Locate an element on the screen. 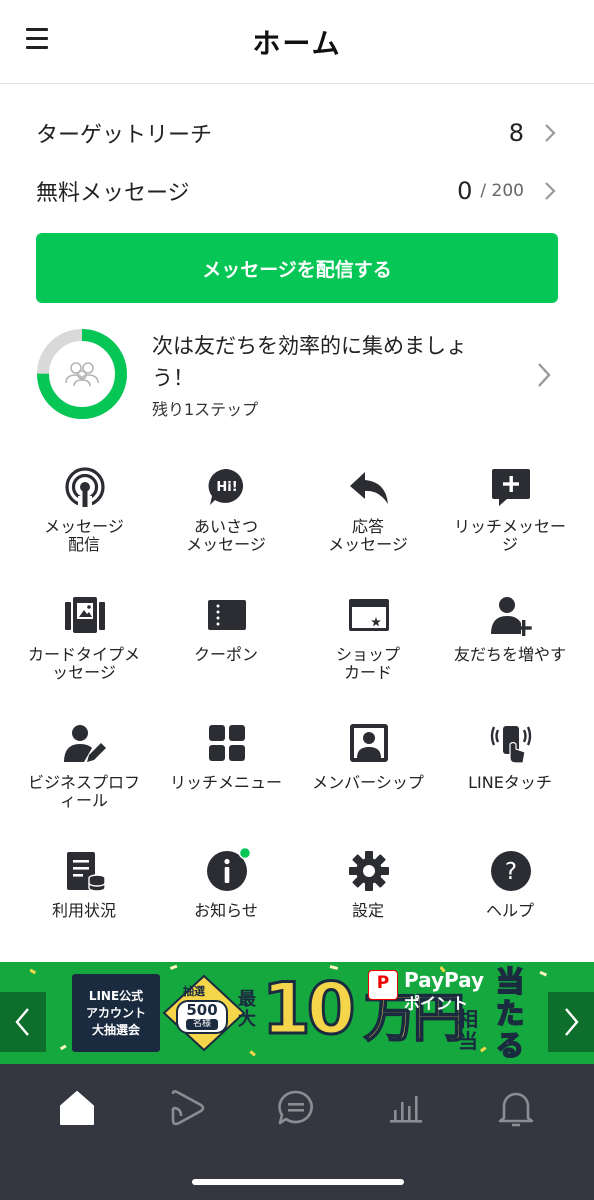 The image size is (594, 1200). grid-item-broadcast: メッセージ 配信 is located at coordinates (84, 517).